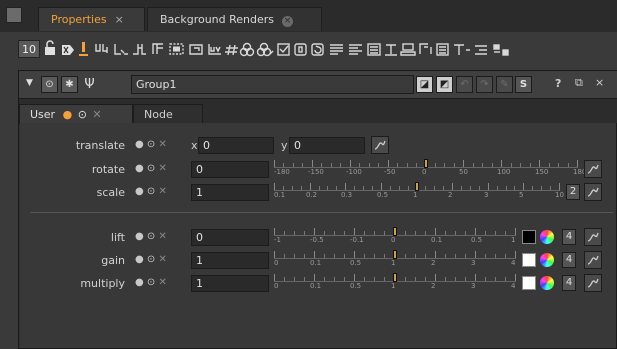  I want to click on slider-tick-label: 3, so click(473, 263).